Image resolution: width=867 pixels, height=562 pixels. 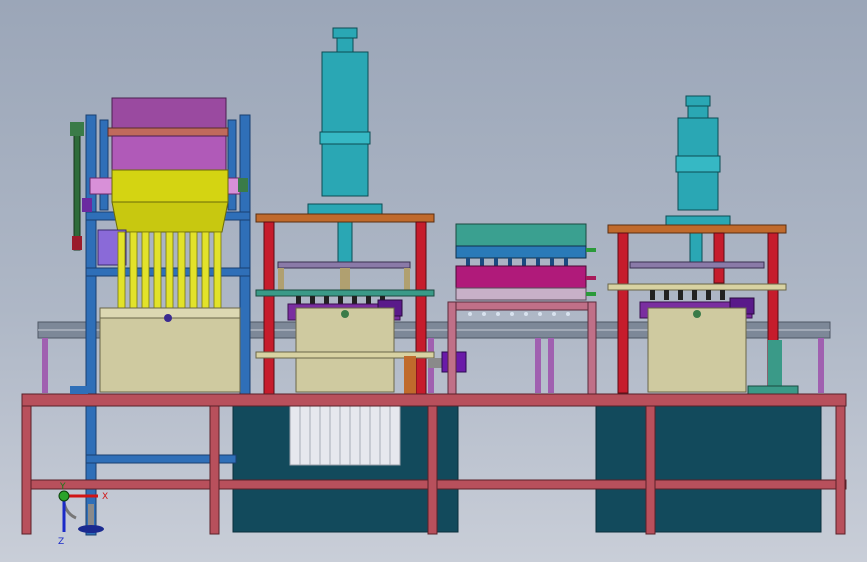 What do you see at coordinates (91, 518) in the screenshot?
I see `triad-foot` at bounding box center [91, 518].